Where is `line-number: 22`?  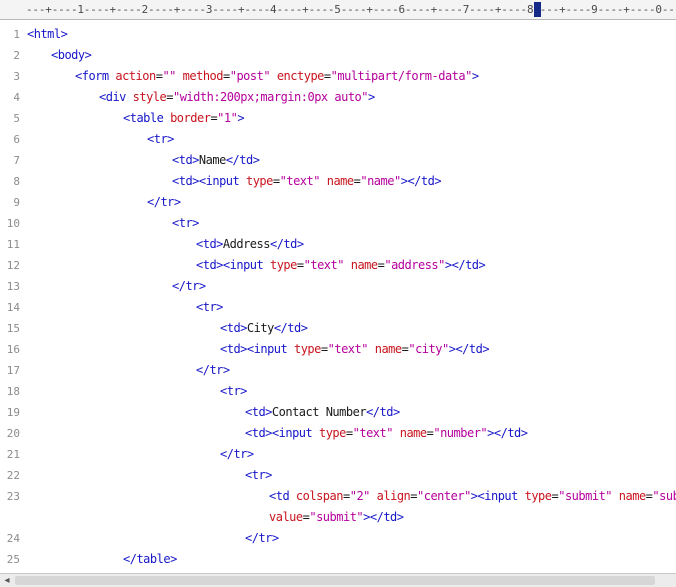
line-number: 22 is located at coordinates (13, 475).